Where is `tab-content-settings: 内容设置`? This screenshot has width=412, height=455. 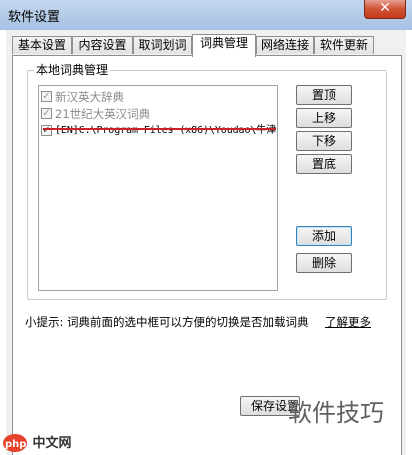 tab-content-settings: 内容设置 is located at coordinates (102, 45).